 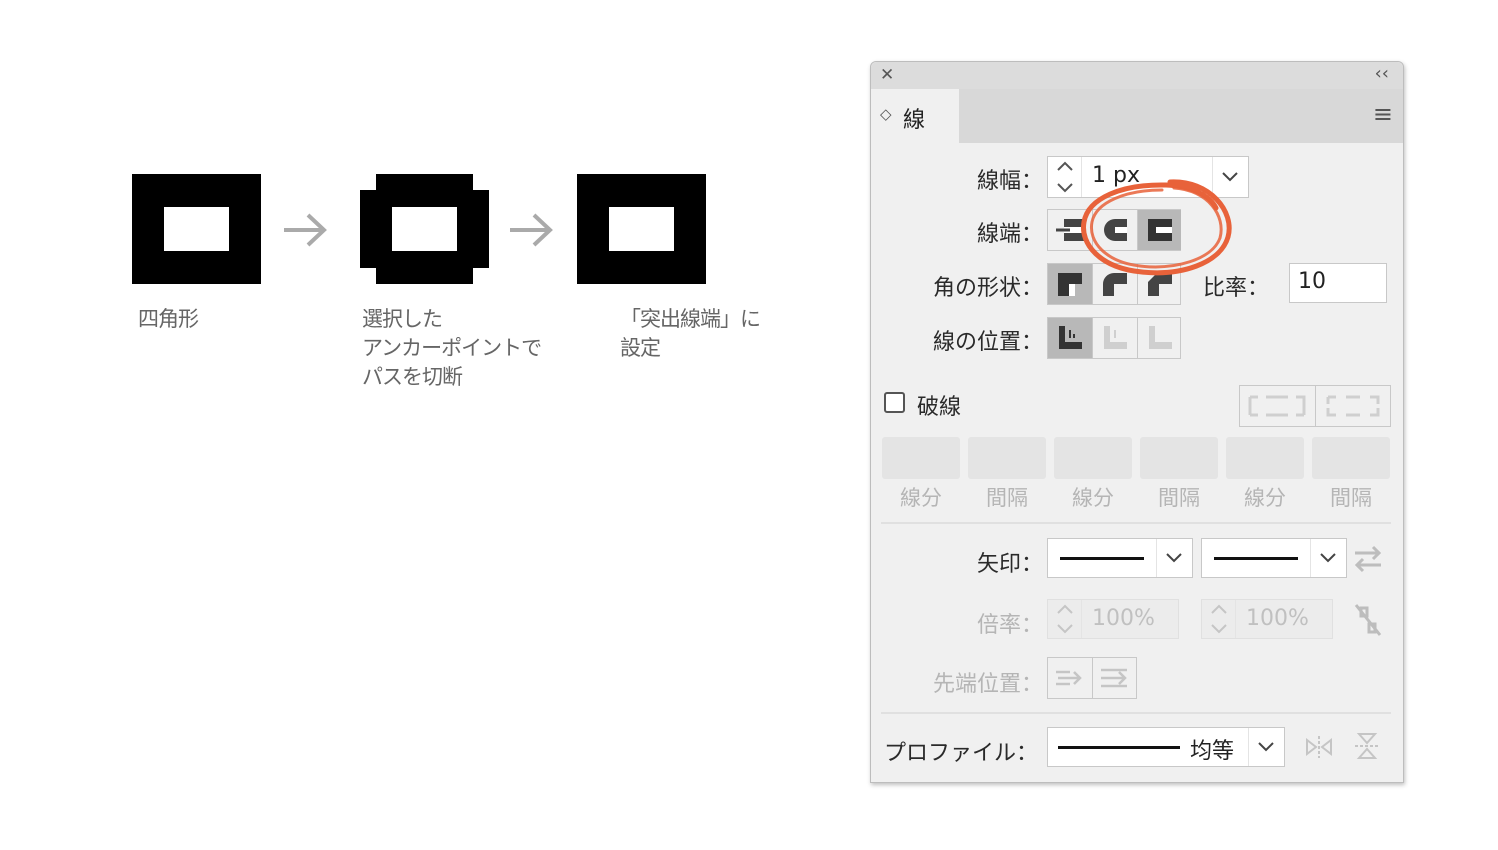 I want to click on dashed-checkbox, so click(x=894, y=402).